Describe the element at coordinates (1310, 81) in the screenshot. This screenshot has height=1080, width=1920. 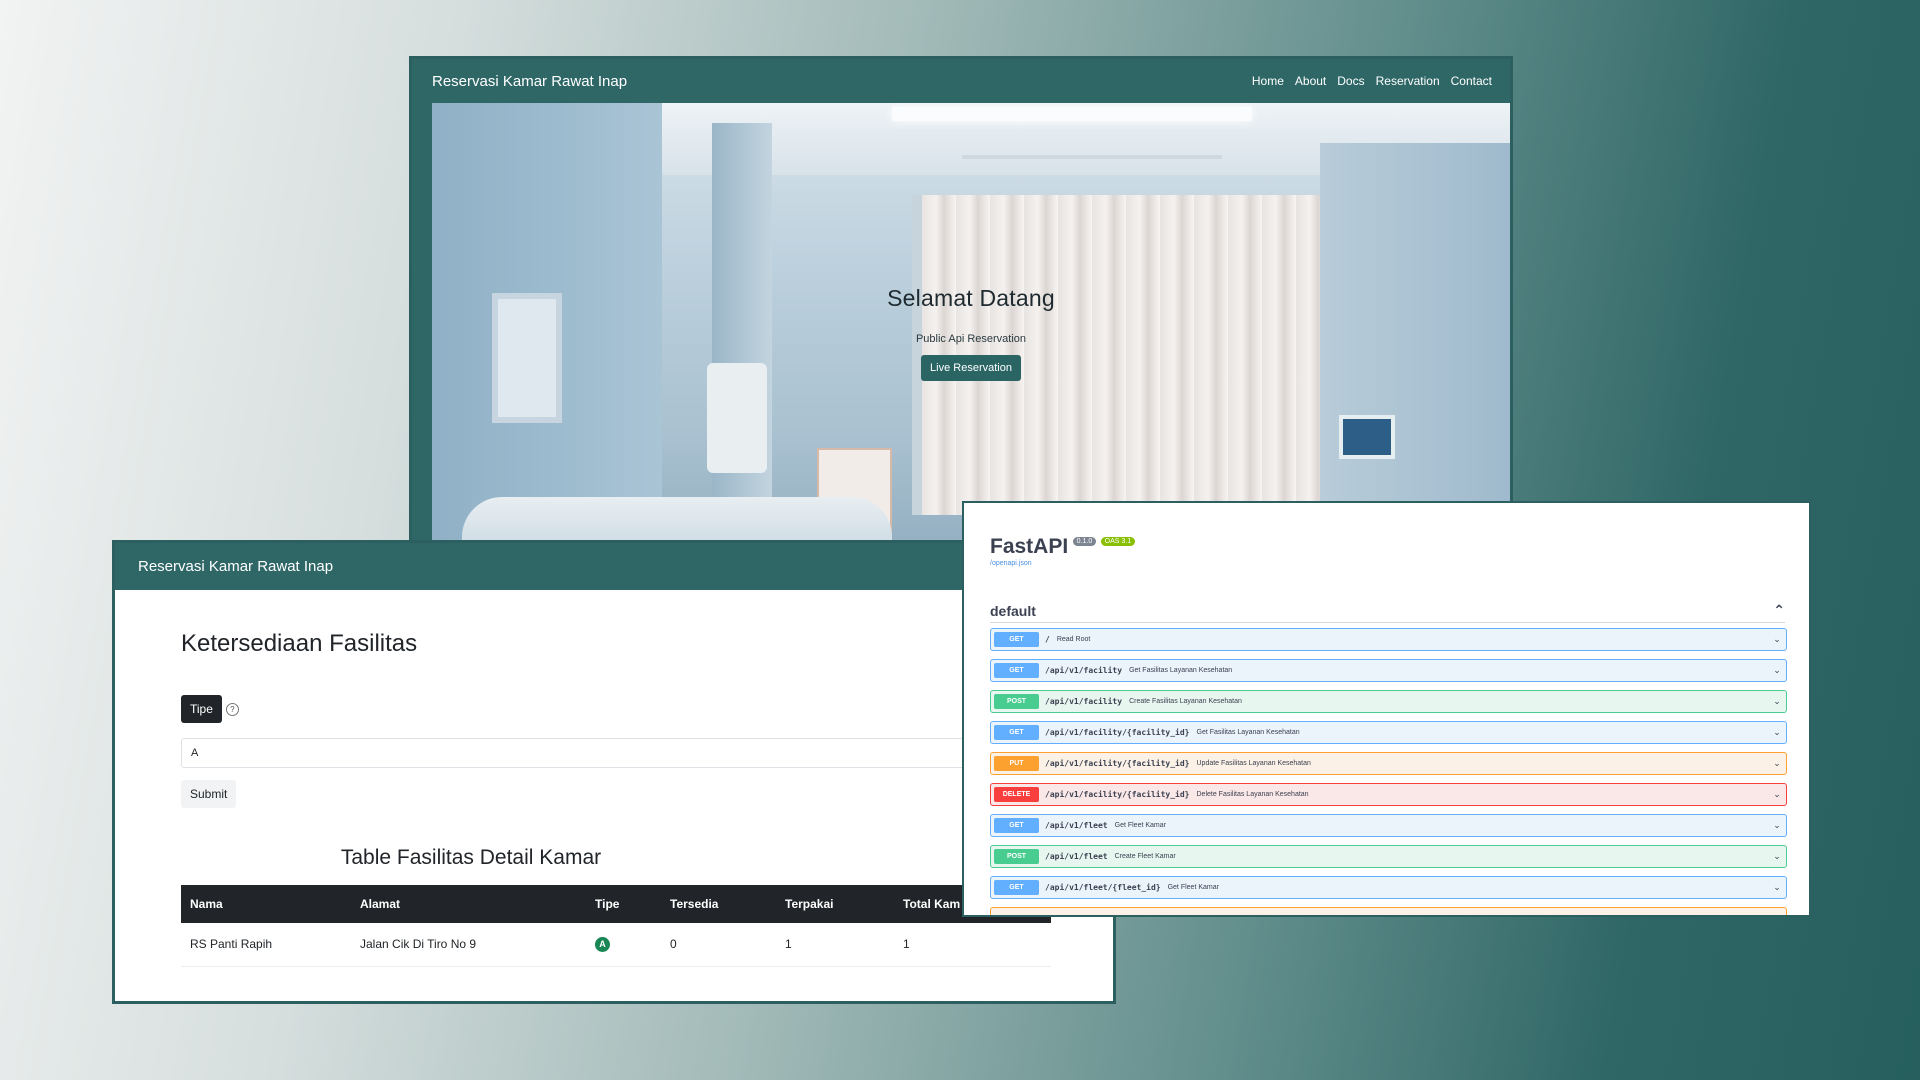
I see `nav-about: About` at that location.